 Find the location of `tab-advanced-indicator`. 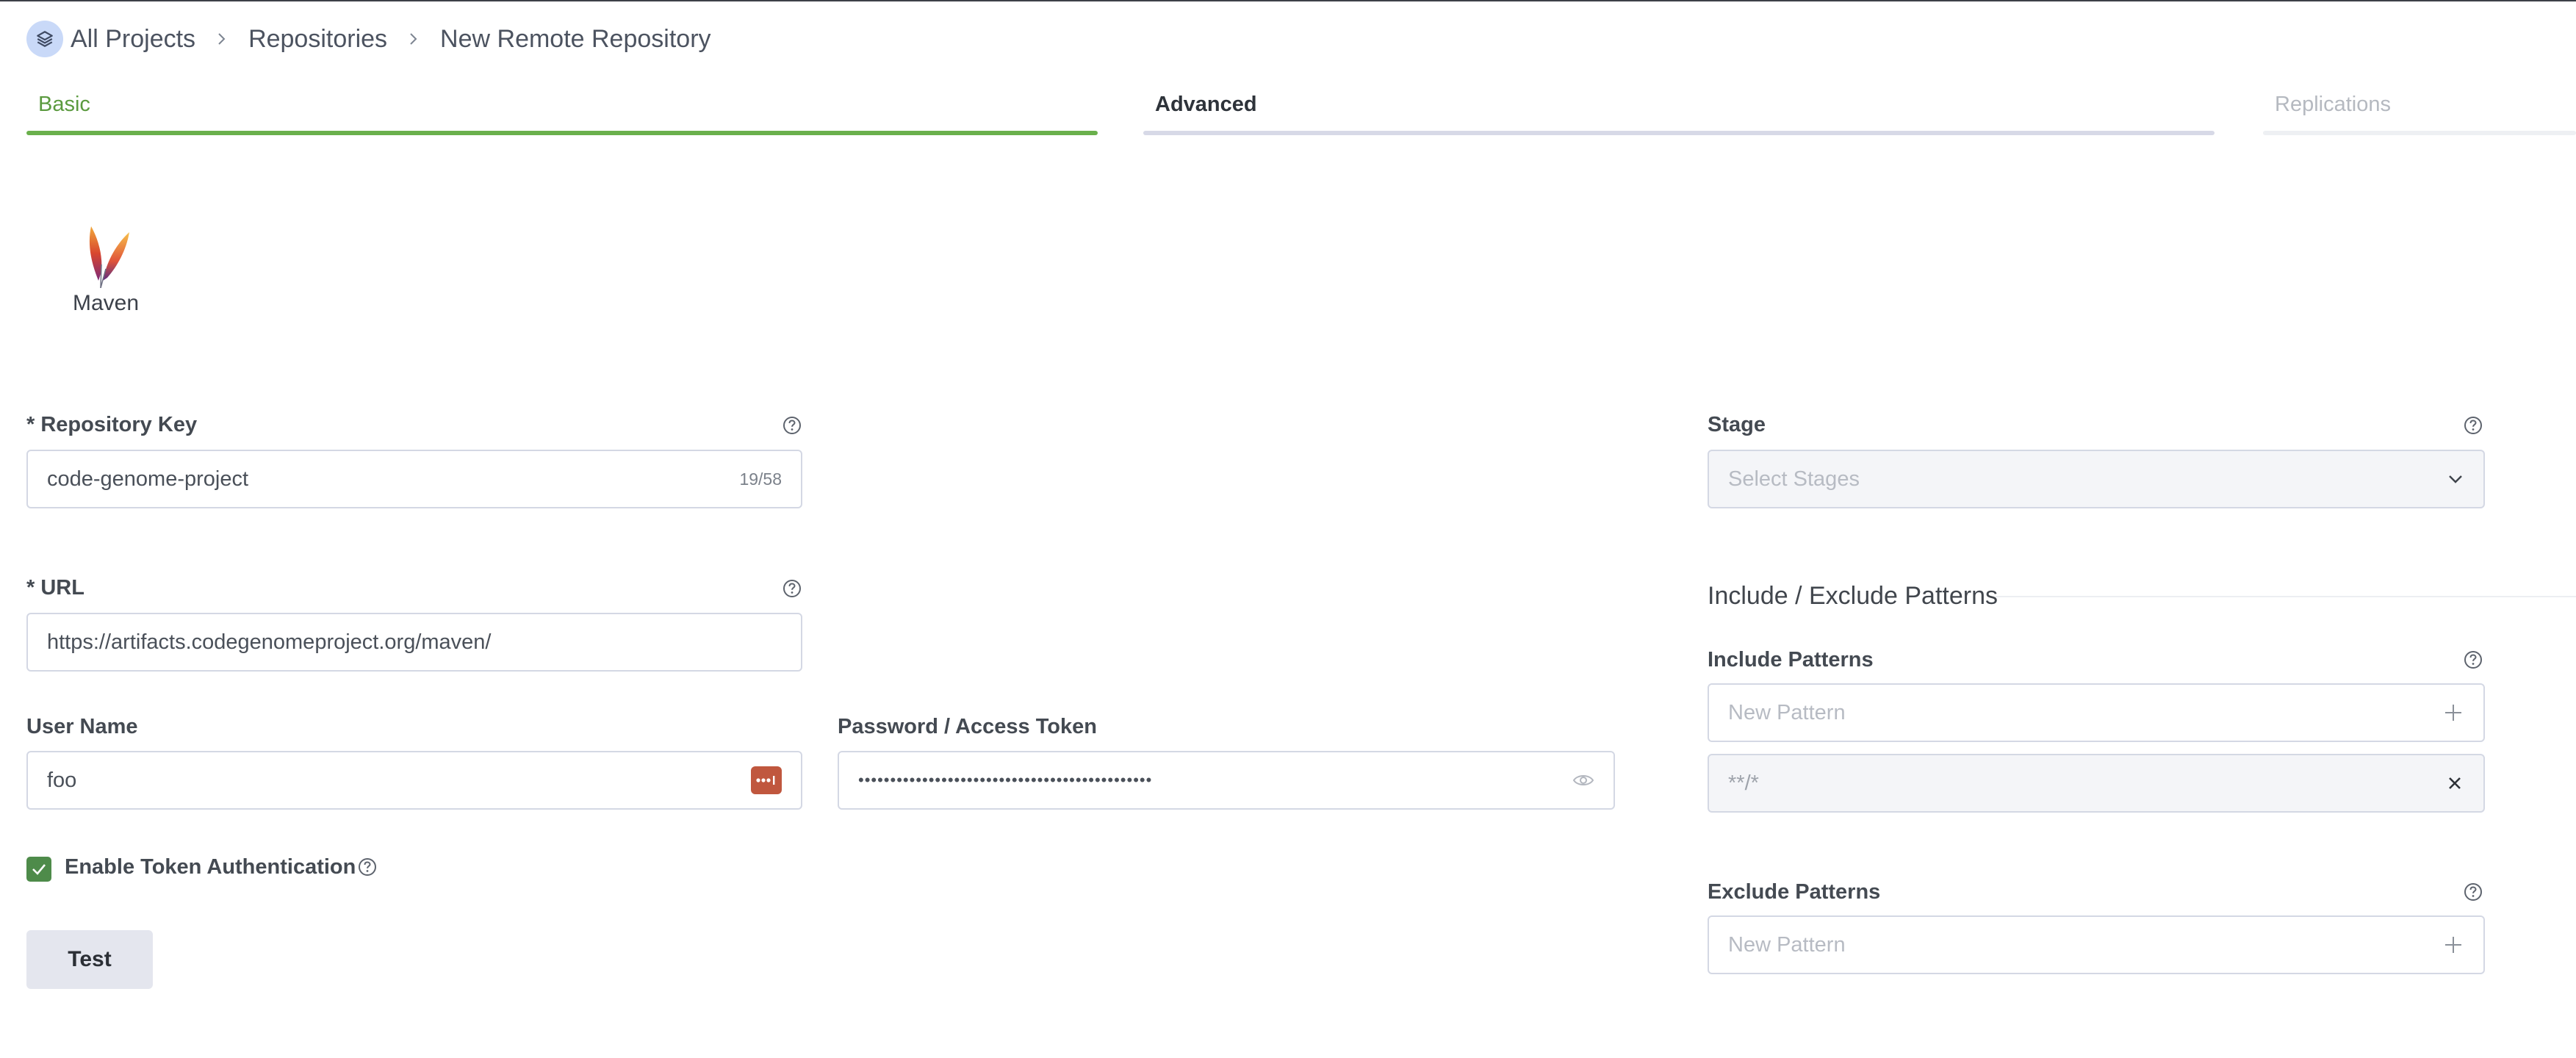

tab-advanced-indicator is located at coordinates (1679, 133).